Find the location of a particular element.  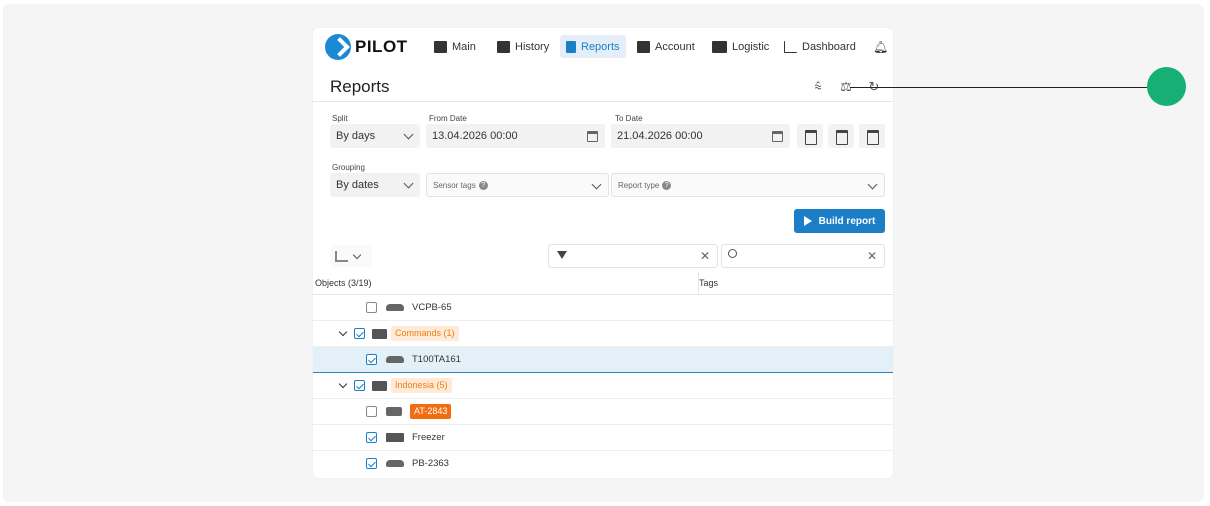

to-date-value: 21.04.2026 00:00 is located at coordinates (660, 136).